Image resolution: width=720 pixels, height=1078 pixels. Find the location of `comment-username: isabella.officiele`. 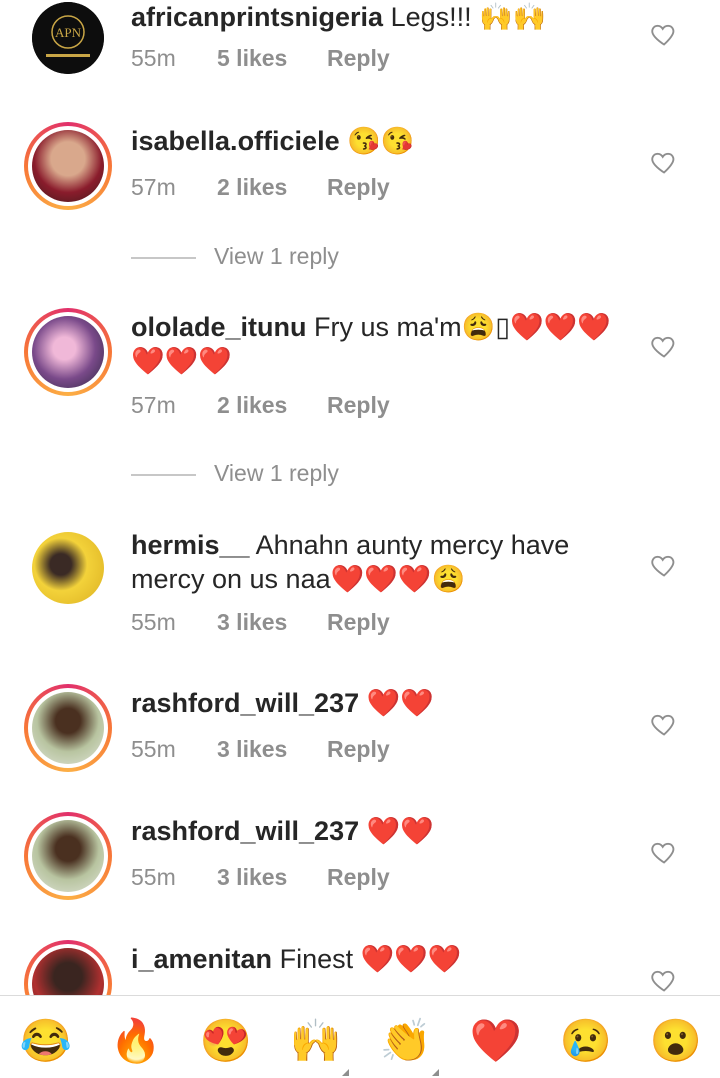

comment-username: isabella.officiele is located at coordinates (235, 141).